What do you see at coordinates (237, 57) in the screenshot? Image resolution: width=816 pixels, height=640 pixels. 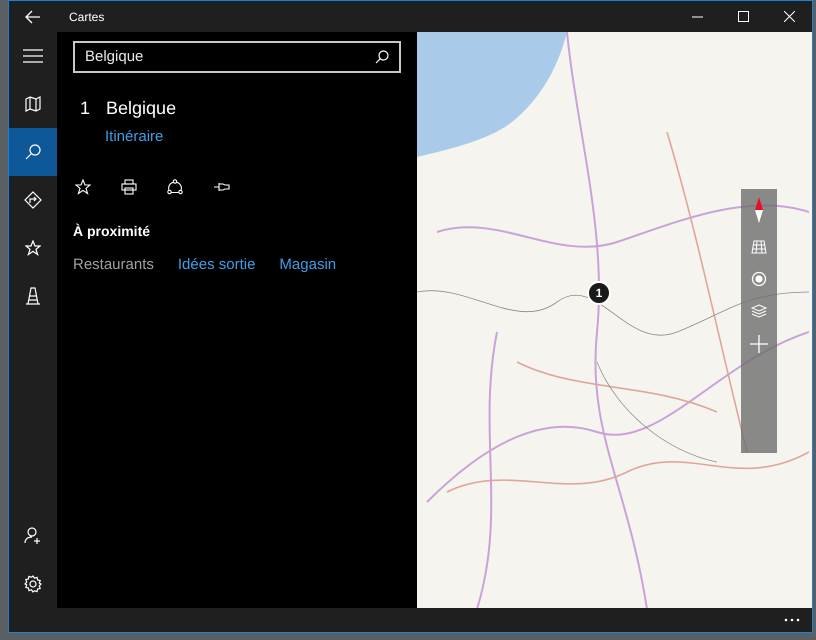 I see `search-field: Belgique` at bounding box center [237, 57].